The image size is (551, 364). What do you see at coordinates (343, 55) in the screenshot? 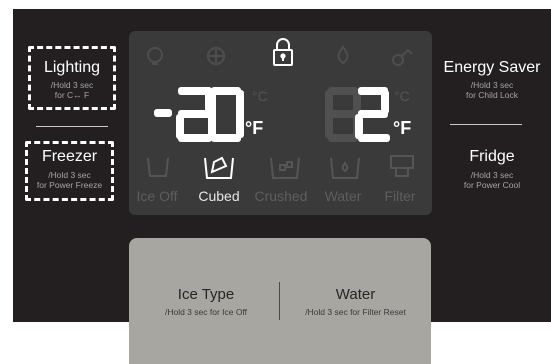
I see `power-cool-icon` at bounding box center [343, 55].